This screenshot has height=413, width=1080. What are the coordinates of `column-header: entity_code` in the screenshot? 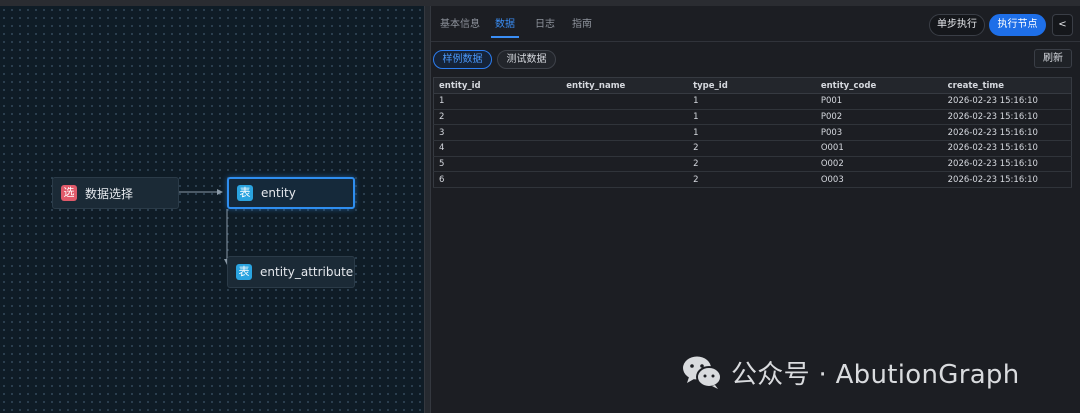 It's located at (879, 85).